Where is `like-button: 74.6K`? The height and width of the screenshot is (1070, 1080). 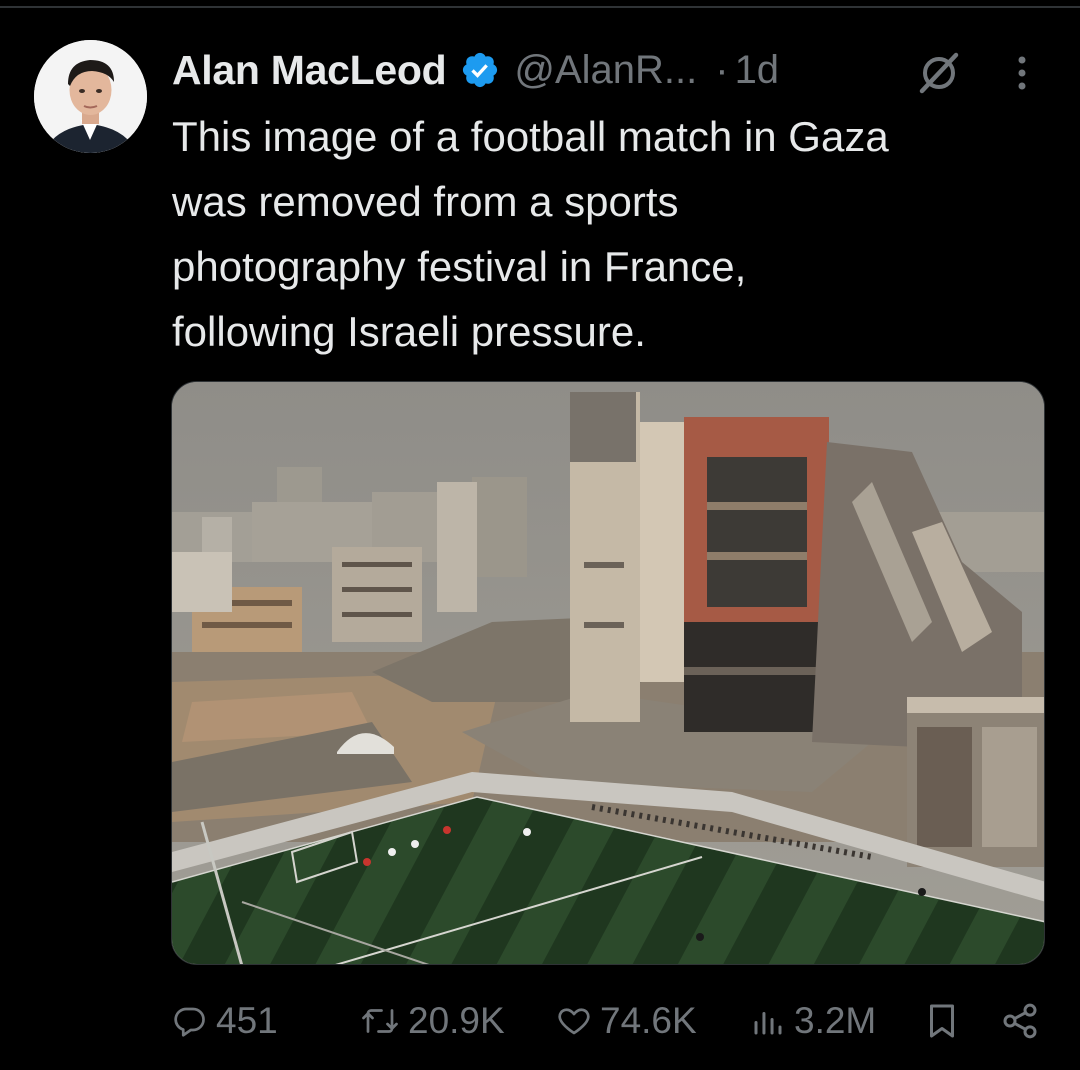
like-button: 74.6K is located at coordinates (626, 1021).